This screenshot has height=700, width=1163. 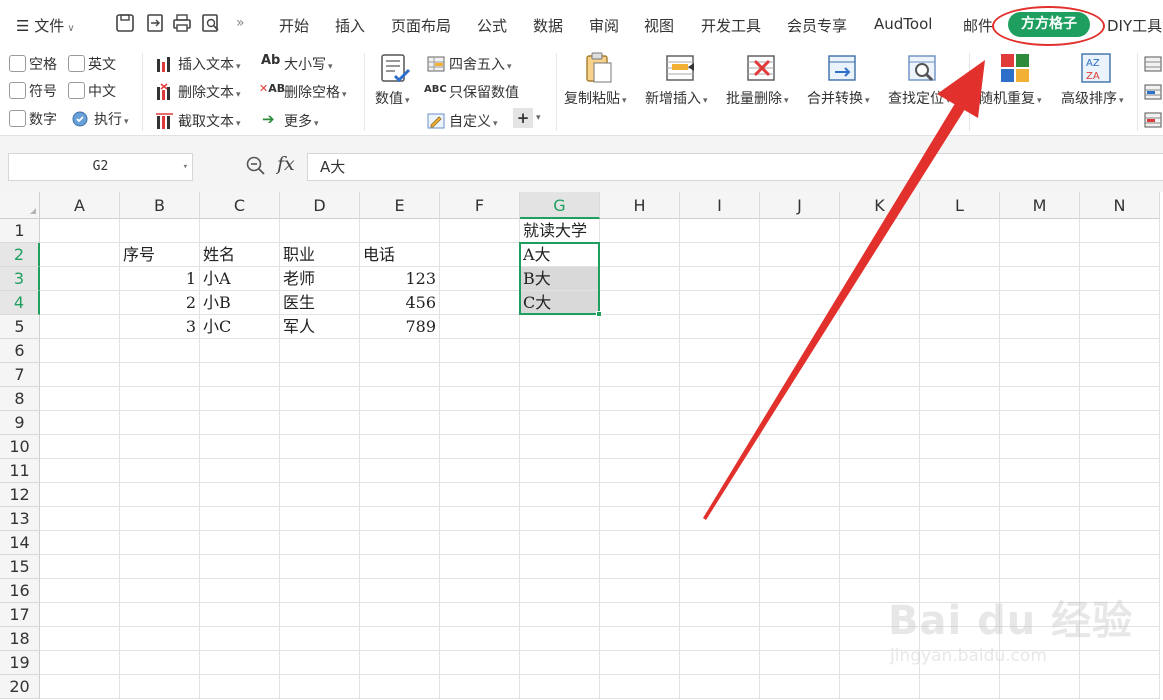 What do you see at coordinates (80, 519) in the screenshot?
I see `cell-a13` at bounding box center [80, 519].